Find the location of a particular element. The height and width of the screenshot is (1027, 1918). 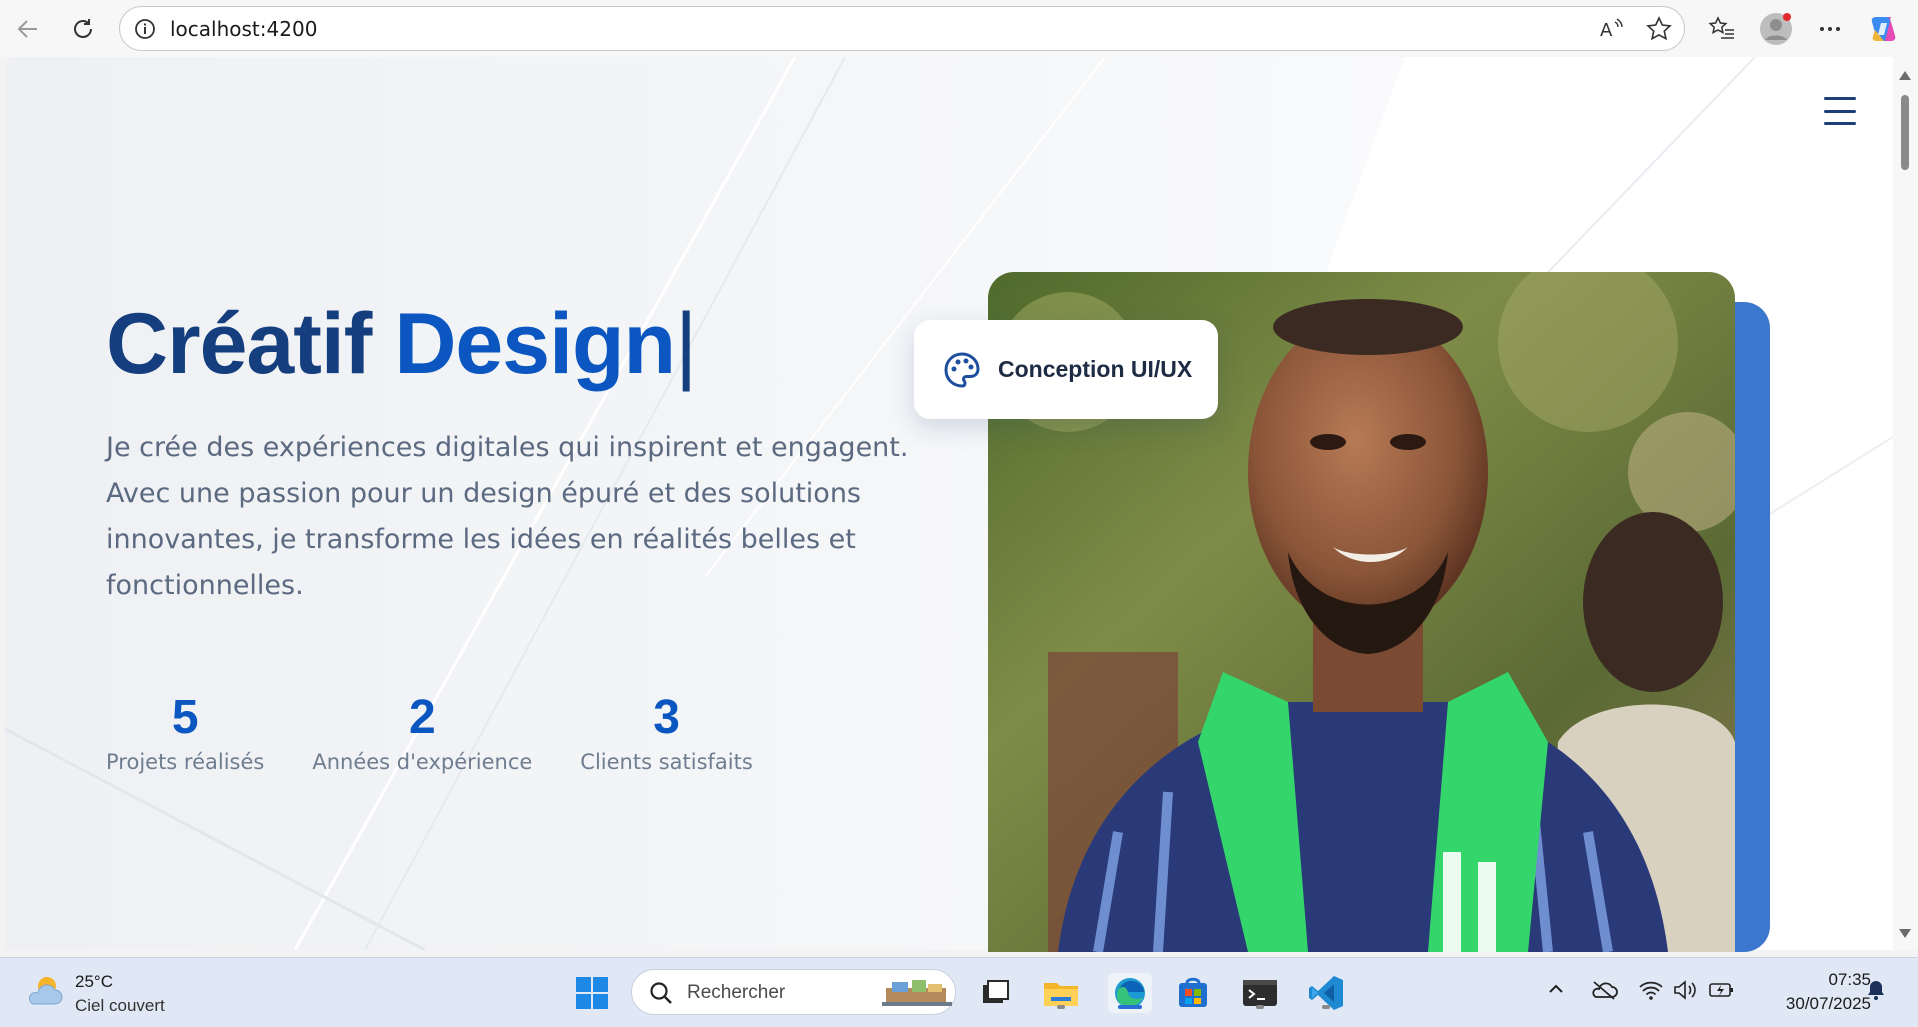

search-icon is located at coordinates (661, 995).